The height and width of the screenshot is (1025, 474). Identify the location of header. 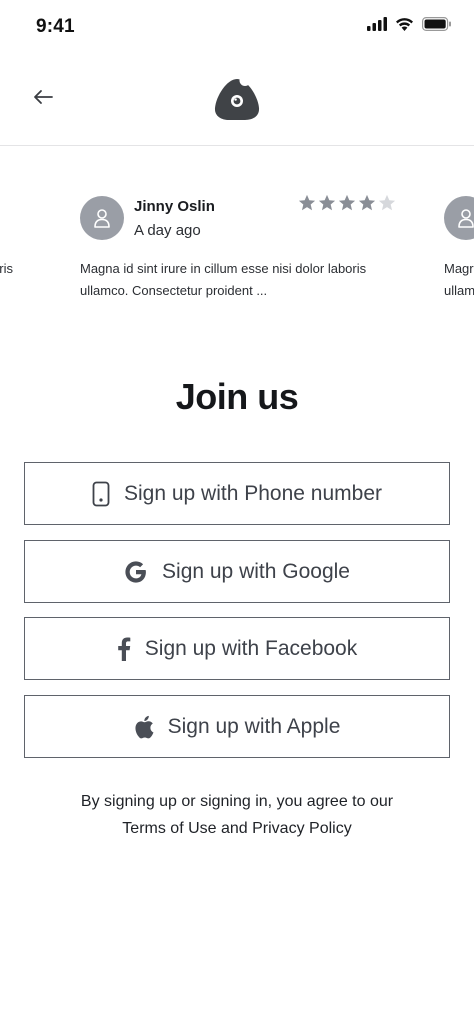
(237, 99).